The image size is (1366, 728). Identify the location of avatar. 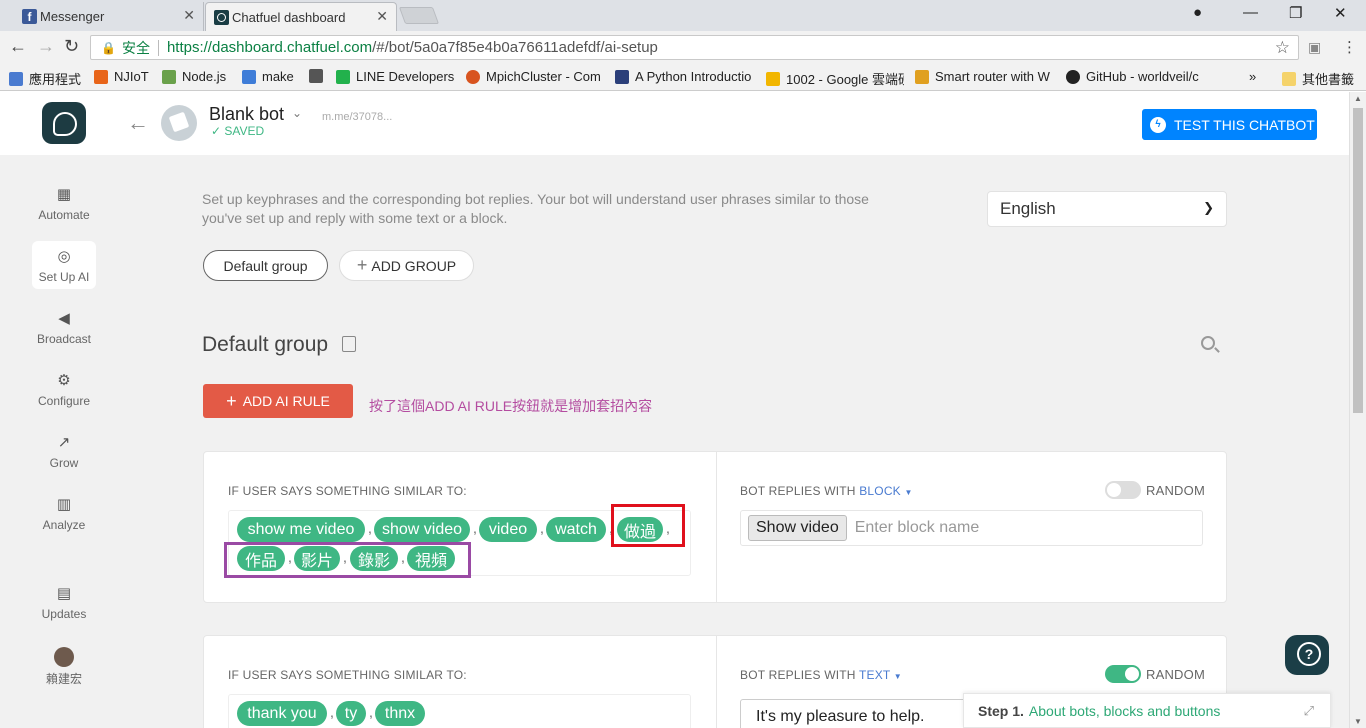
(64, 657).